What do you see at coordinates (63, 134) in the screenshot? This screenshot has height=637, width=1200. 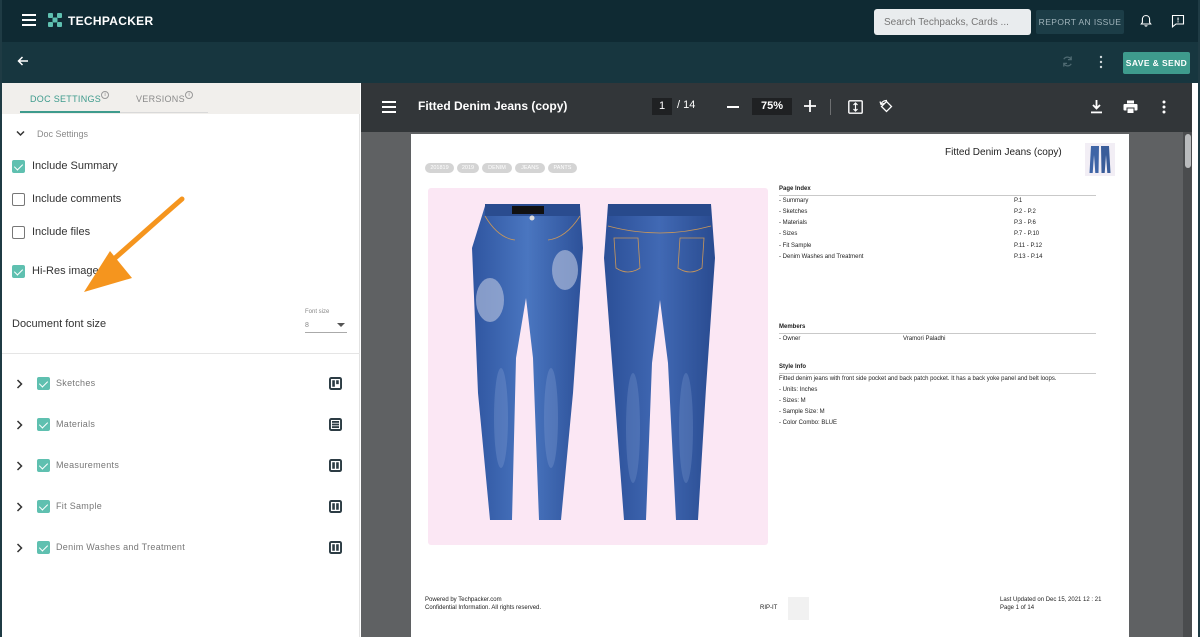 I see `section-title: Doc Settings` at bounding box center [63, 134].